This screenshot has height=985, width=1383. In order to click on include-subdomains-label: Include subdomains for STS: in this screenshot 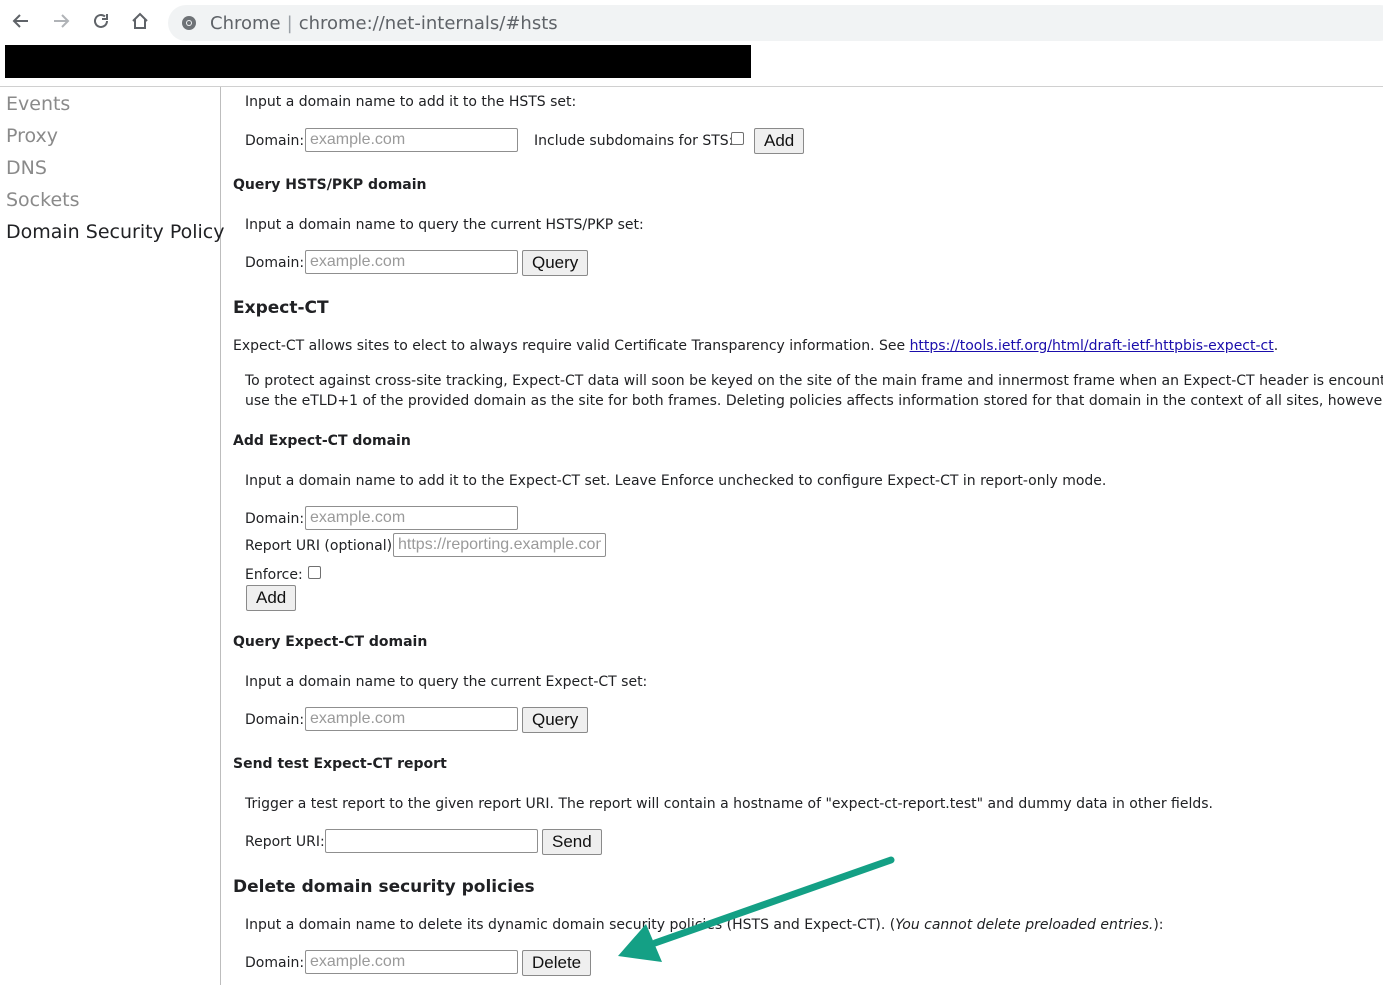, I will do `click(634, 141)`.